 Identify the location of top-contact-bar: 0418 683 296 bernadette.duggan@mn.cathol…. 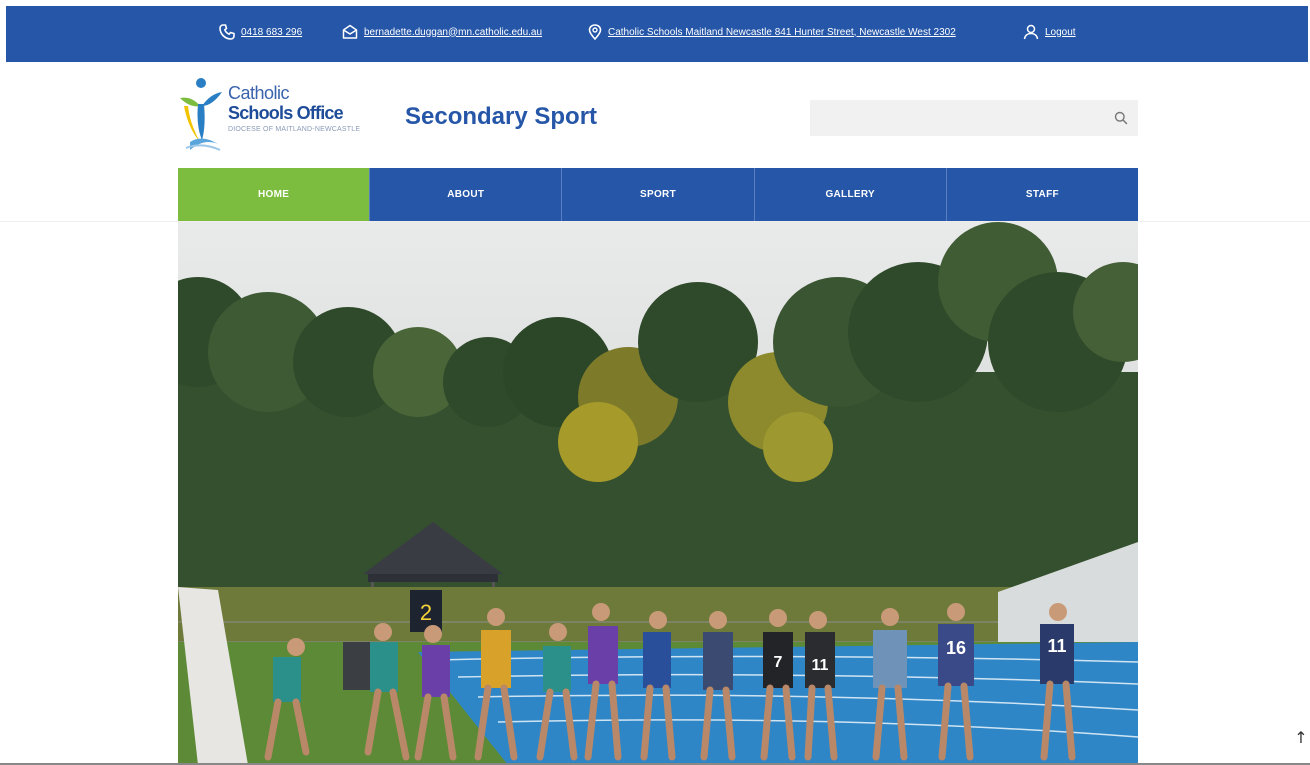
(657, 34).